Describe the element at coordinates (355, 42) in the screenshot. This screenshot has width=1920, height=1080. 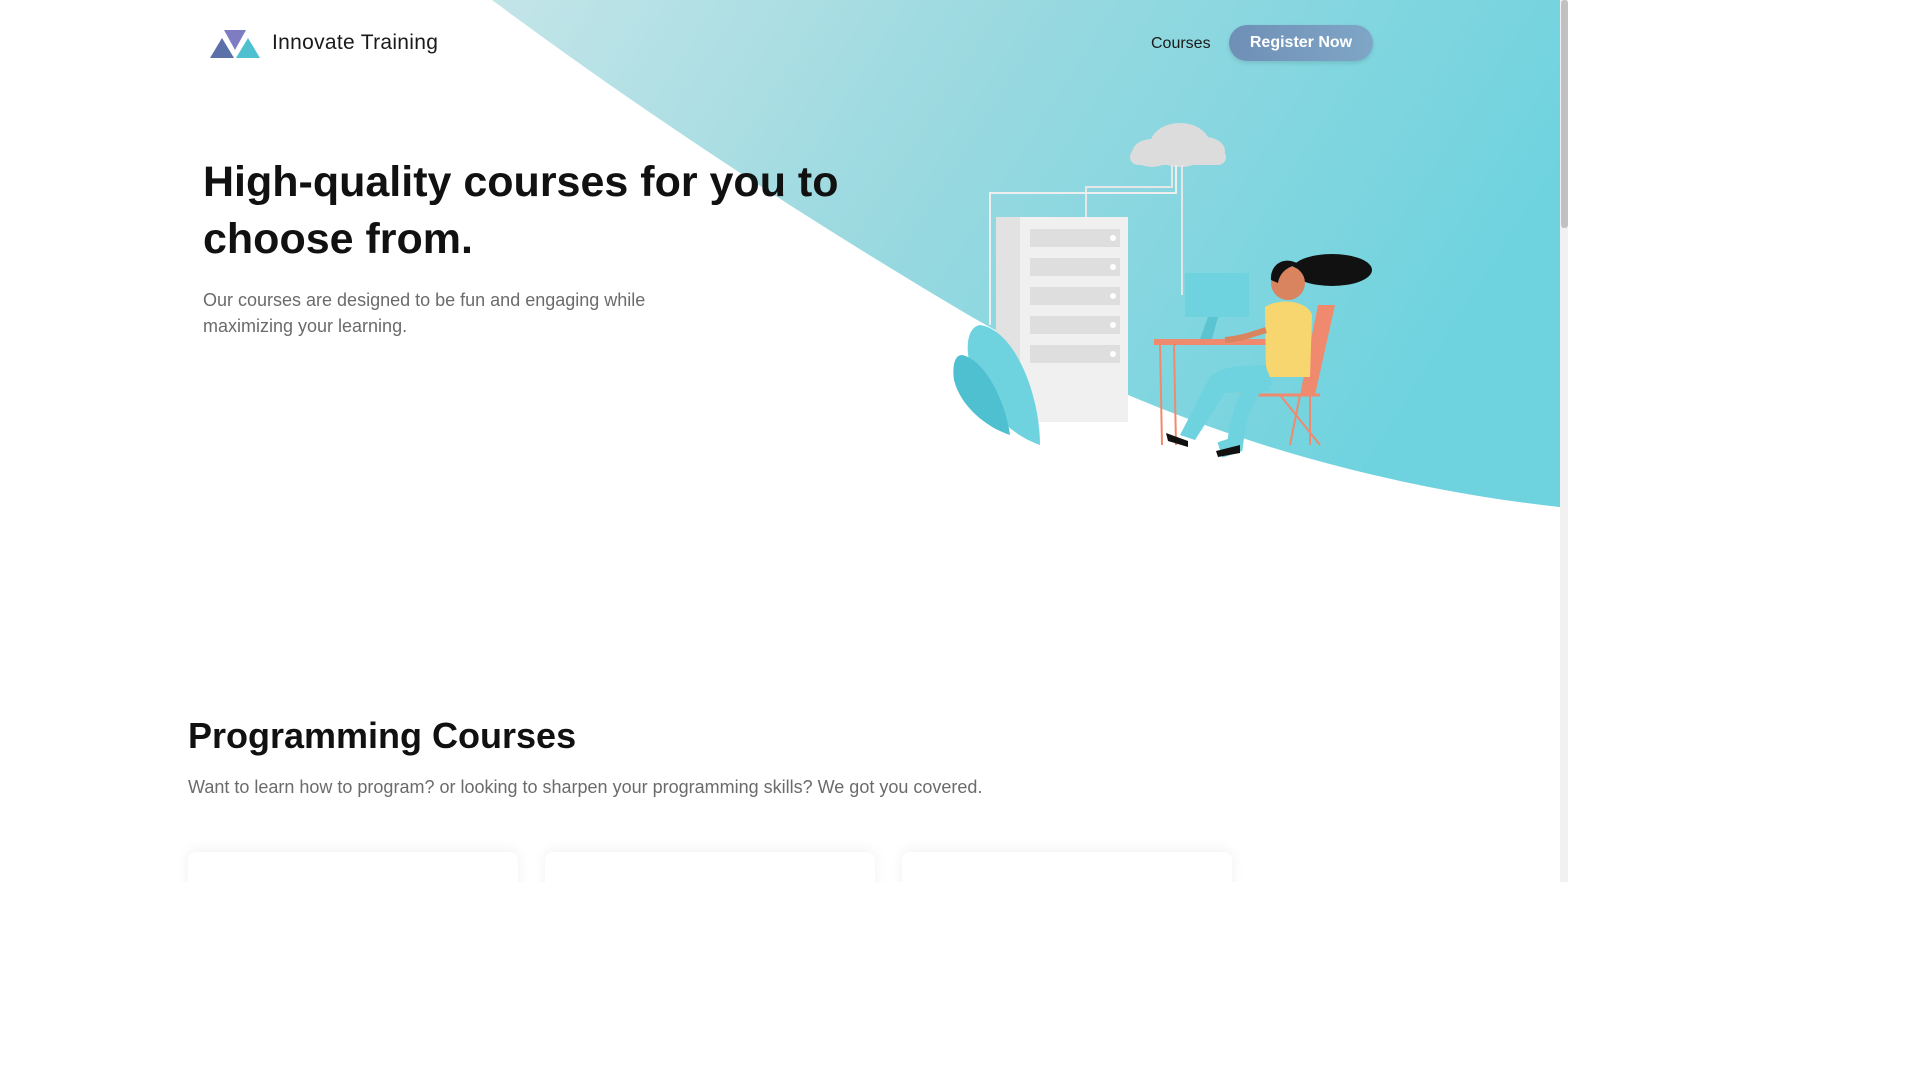
I see `brand-name: Innovate Training` at that location.